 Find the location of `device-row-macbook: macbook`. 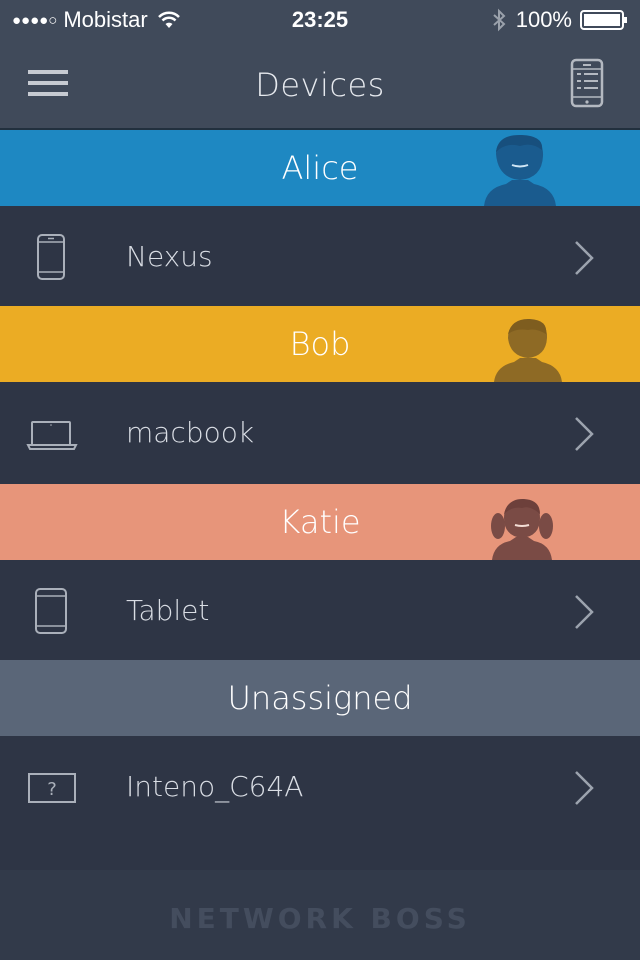

device-row-macbook: macbook is located at coordinates (320, 432).